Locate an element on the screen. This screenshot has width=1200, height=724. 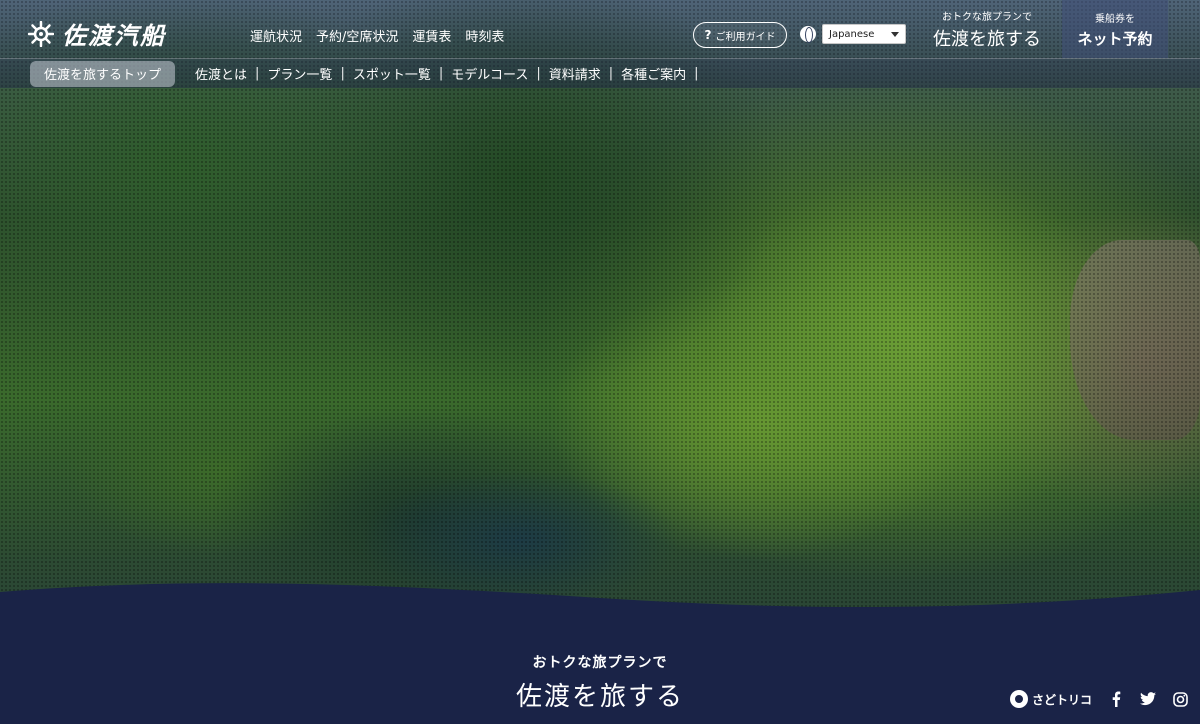
ticket-reservation-button: 乗船券を ネット予約 is located at coordinates (1115, 29).